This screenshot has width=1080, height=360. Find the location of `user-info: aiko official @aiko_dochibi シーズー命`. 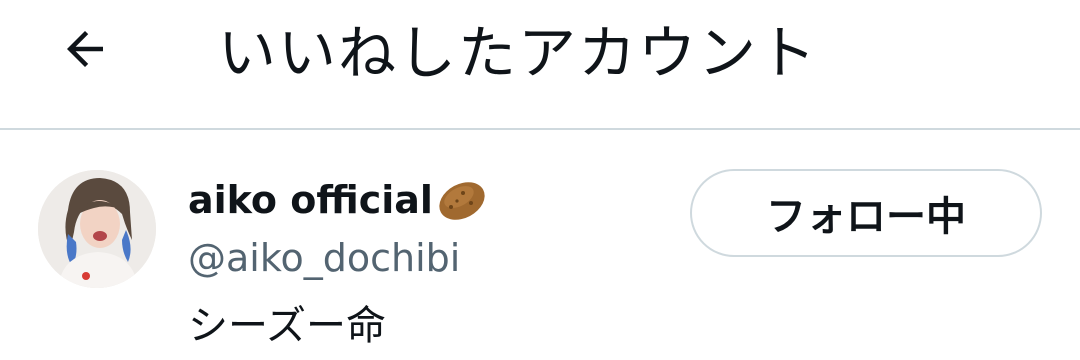

user-info: aiko official @aiko_dochibi シーズー命 is located at coordinates (338, 264).